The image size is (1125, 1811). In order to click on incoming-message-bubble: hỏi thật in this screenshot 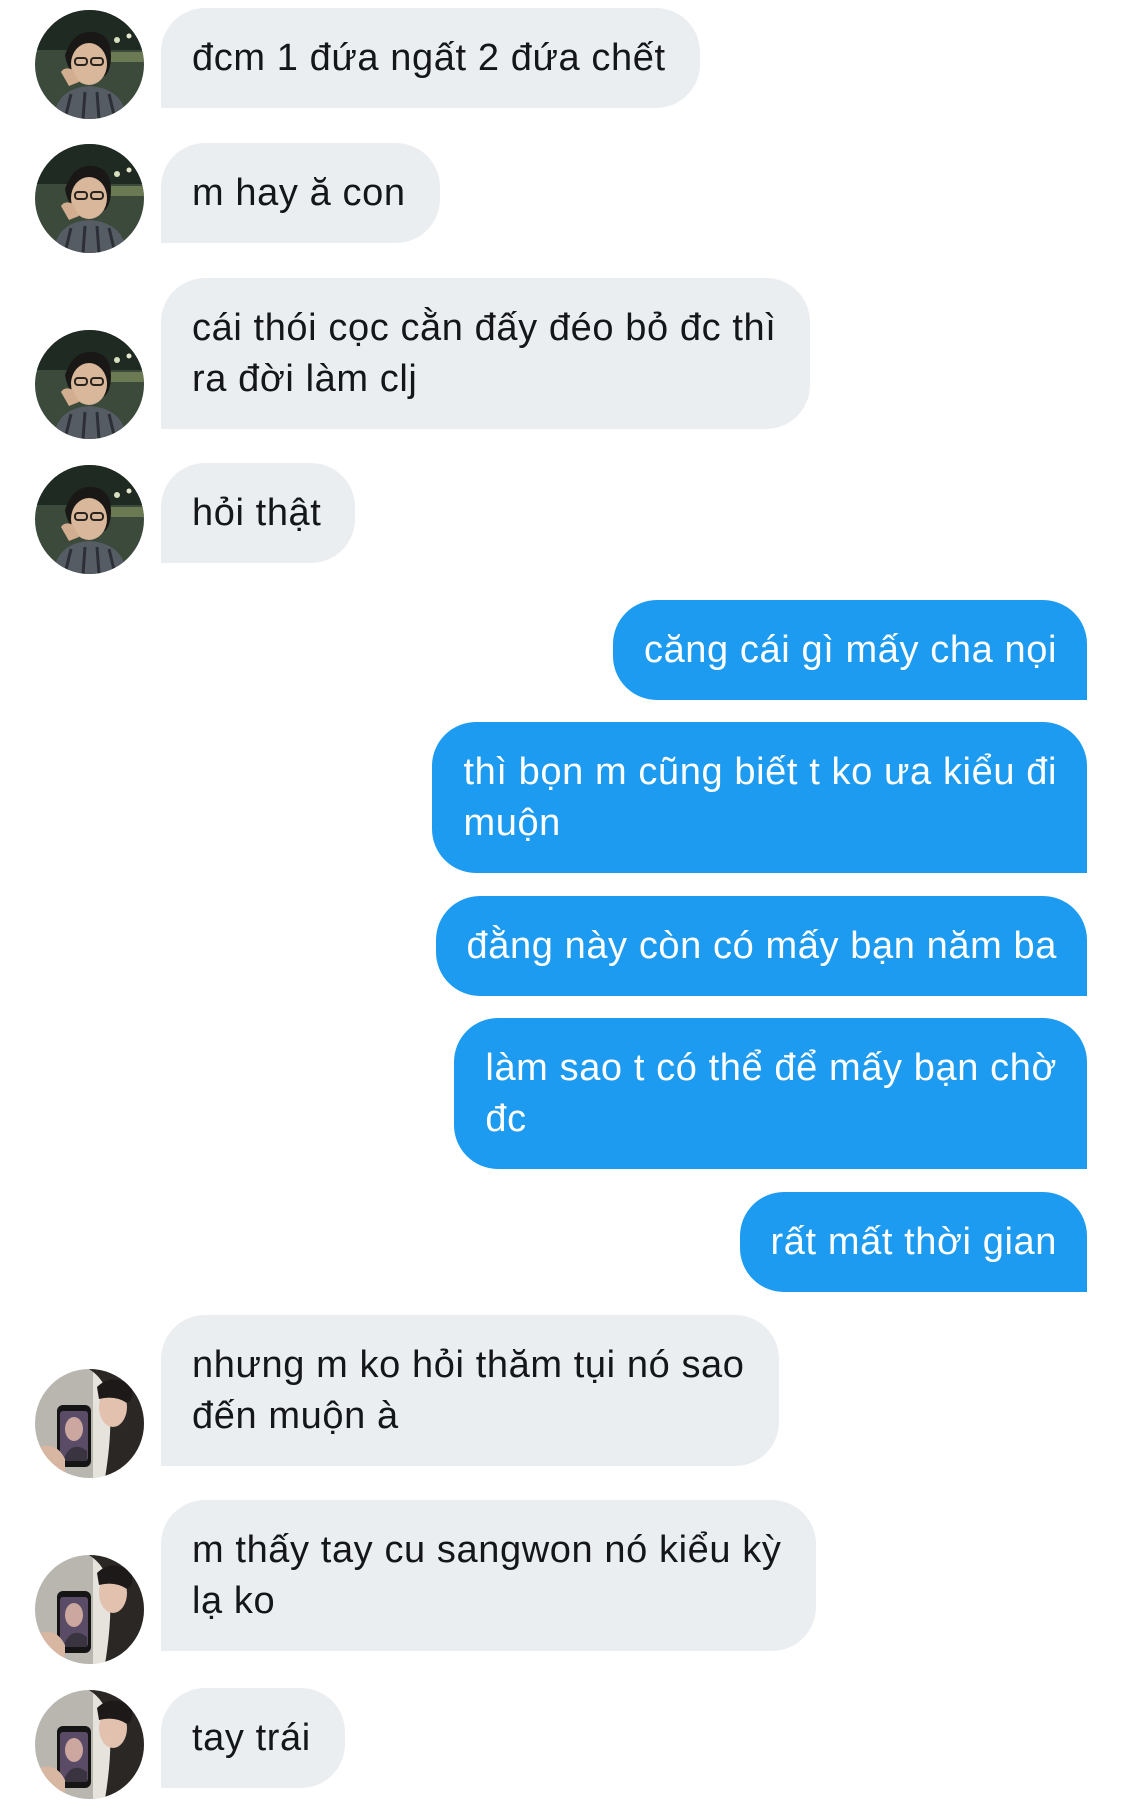, I will do `click(258, 513)`.